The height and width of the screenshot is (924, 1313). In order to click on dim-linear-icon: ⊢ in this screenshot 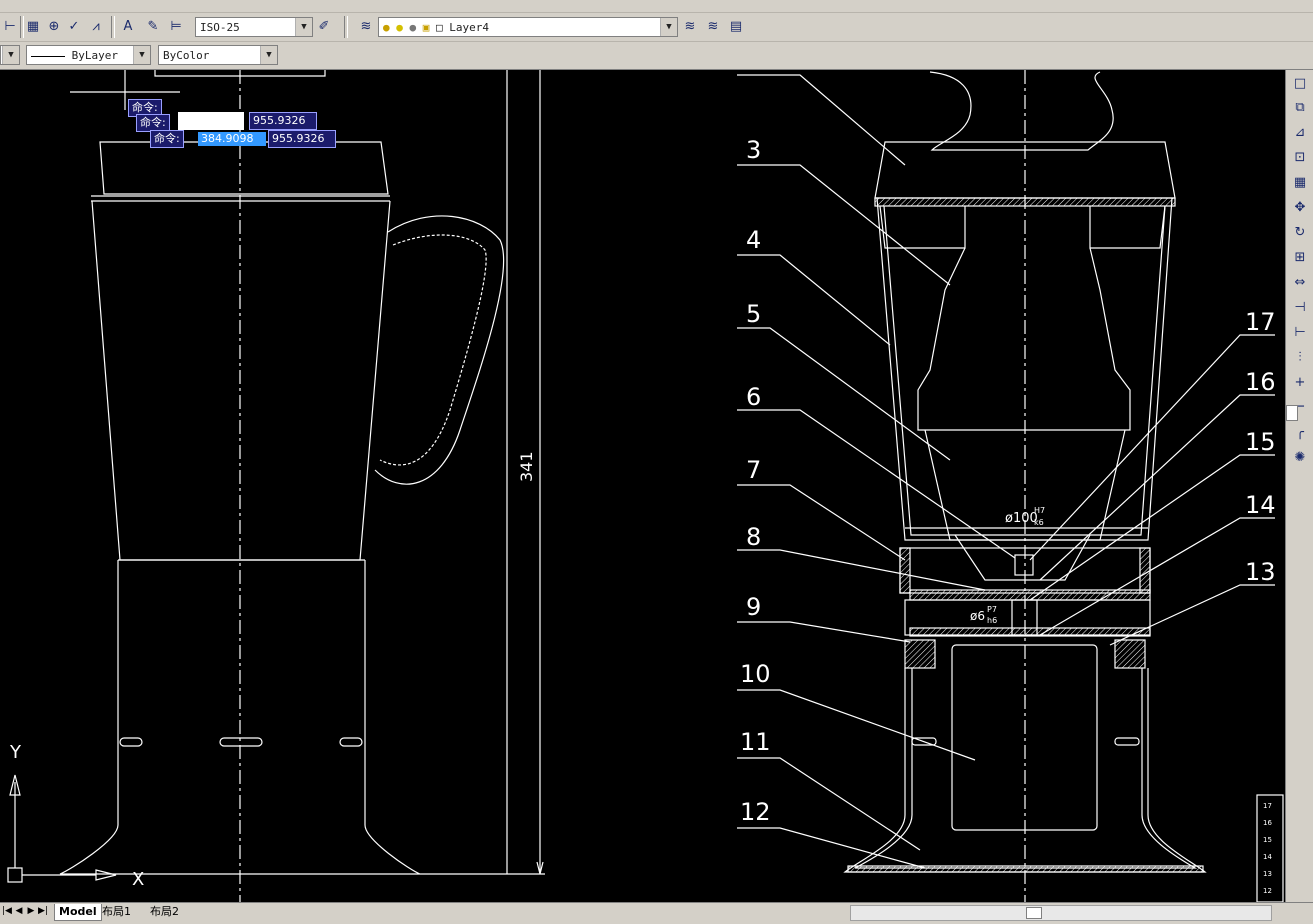, I will do `click(10, 27)`.